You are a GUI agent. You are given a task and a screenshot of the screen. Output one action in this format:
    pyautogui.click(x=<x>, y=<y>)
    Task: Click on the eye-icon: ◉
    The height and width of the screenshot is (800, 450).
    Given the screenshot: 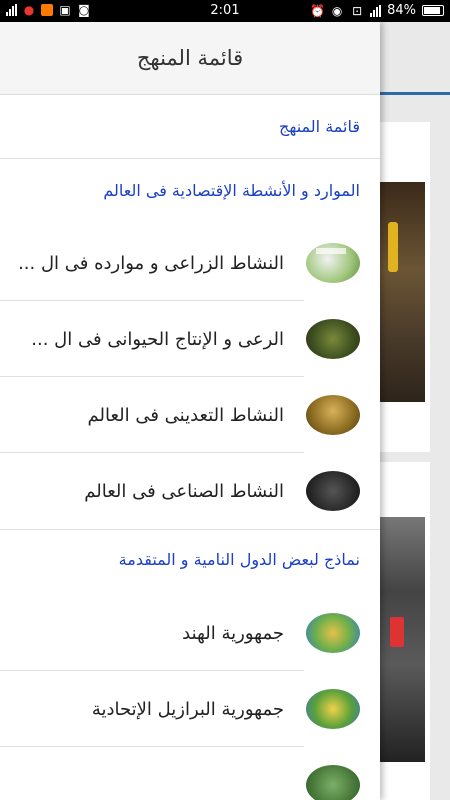 What is the action you would take?
    pyautogui.click(x=337, y=10)
    